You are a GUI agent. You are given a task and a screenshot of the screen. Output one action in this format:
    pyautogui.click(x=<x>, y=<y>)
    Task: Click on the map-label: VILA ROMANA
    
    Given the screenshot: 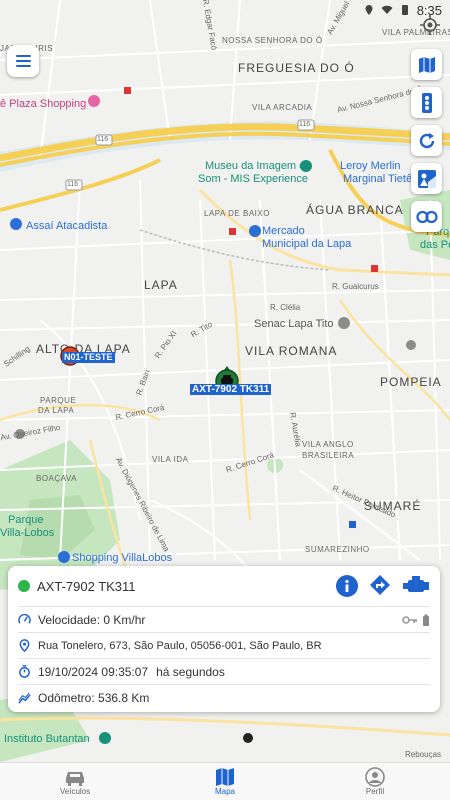 What is the action you would take?
    pyautogui.click(x=291, y=351)
    